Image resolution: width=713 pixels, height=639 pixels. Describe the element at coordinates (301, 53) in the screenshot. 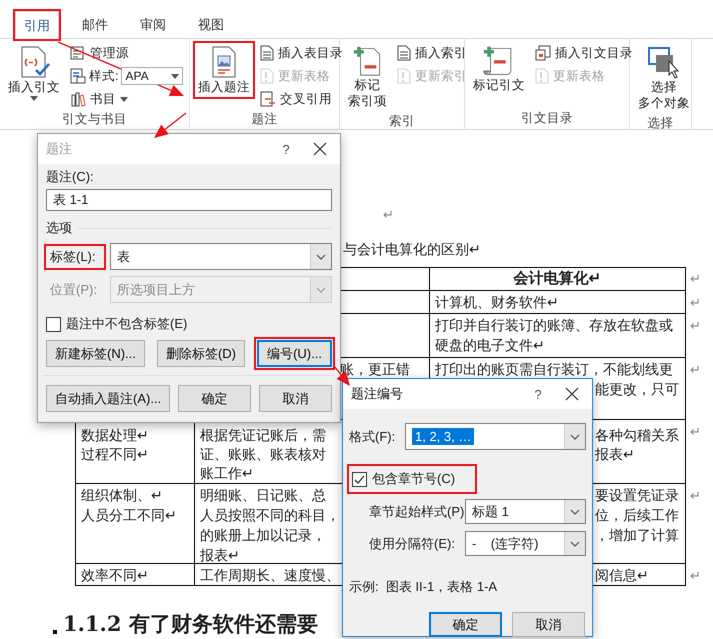

I see `ribbon-button: 插入表目录` at that location.